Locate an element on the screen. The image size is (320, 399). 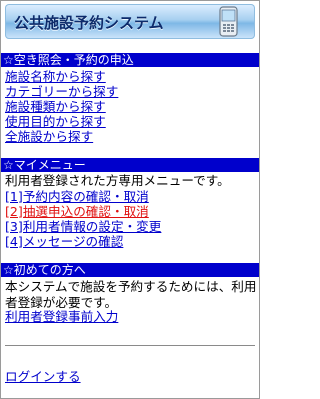
mobile-phone-icon is located at coordinates (228, 21).